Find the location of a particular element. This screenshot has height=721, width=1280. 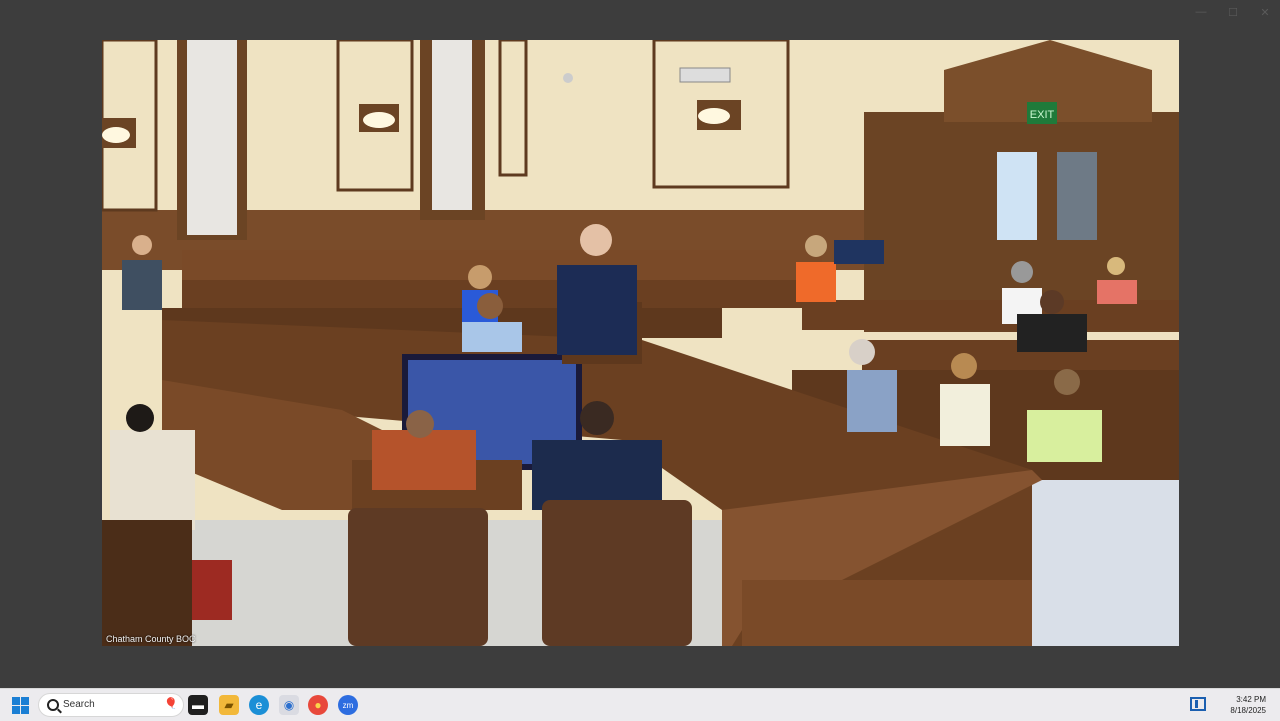

zoom-icon: zm is located at coordinates (348, 705).